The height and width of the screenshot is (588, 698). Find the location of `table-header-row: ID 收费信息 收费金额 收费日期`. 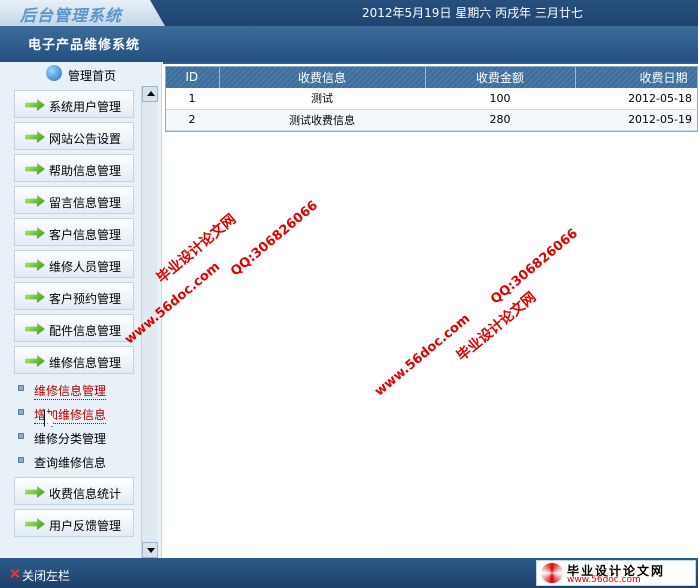

table-header-row: ID 收费信息 收费金额 收费日期 is located at coordinates (431, 77).